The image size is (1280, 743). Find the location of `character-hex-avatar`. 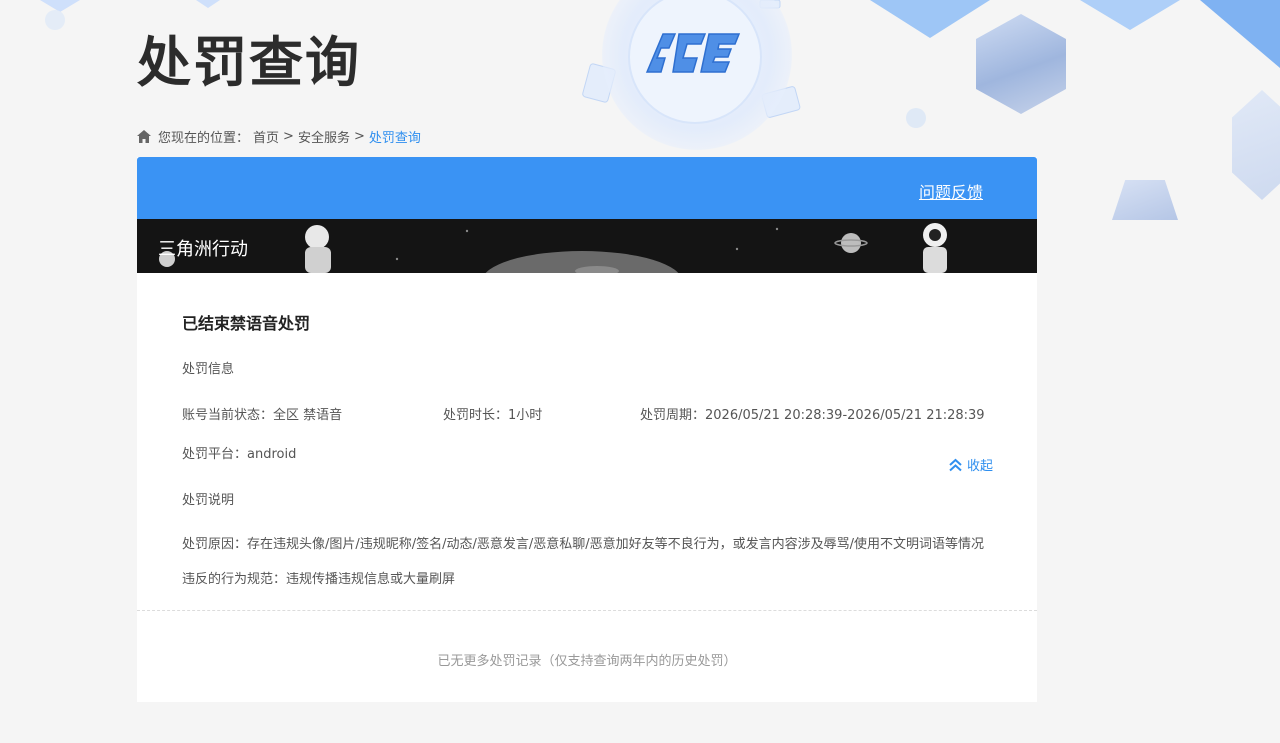

character-hex-avatar is located at coordinates (1021, 64).